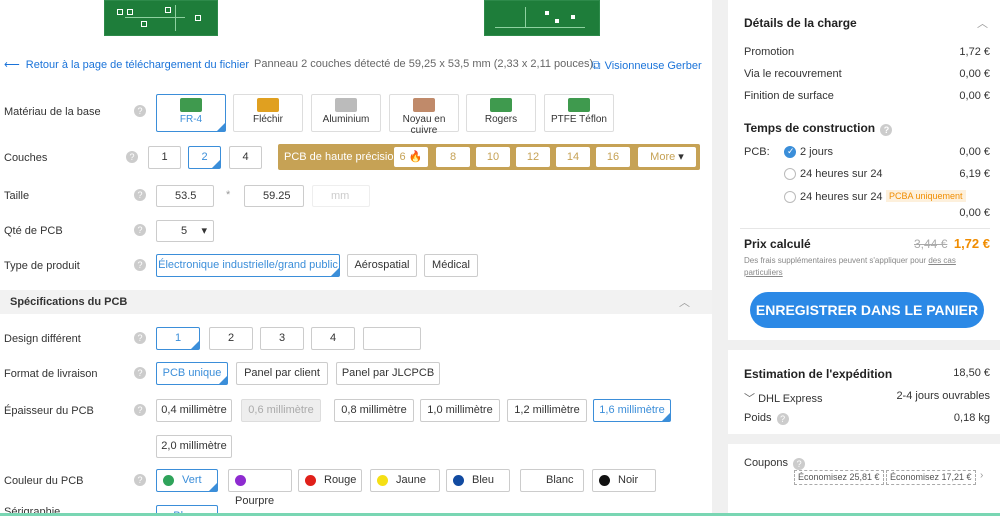 The width and height of the screenshot is (1000, 516). Describe the element at coordinates (867, 96) in the screenshot. I see `charge-row: Finition de surface 0,00 €` at that location.